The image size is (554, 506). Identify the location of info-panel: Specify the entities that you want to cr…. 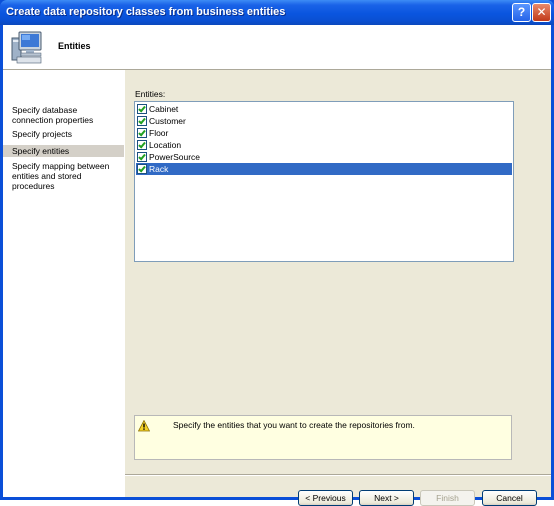
(323, 437).